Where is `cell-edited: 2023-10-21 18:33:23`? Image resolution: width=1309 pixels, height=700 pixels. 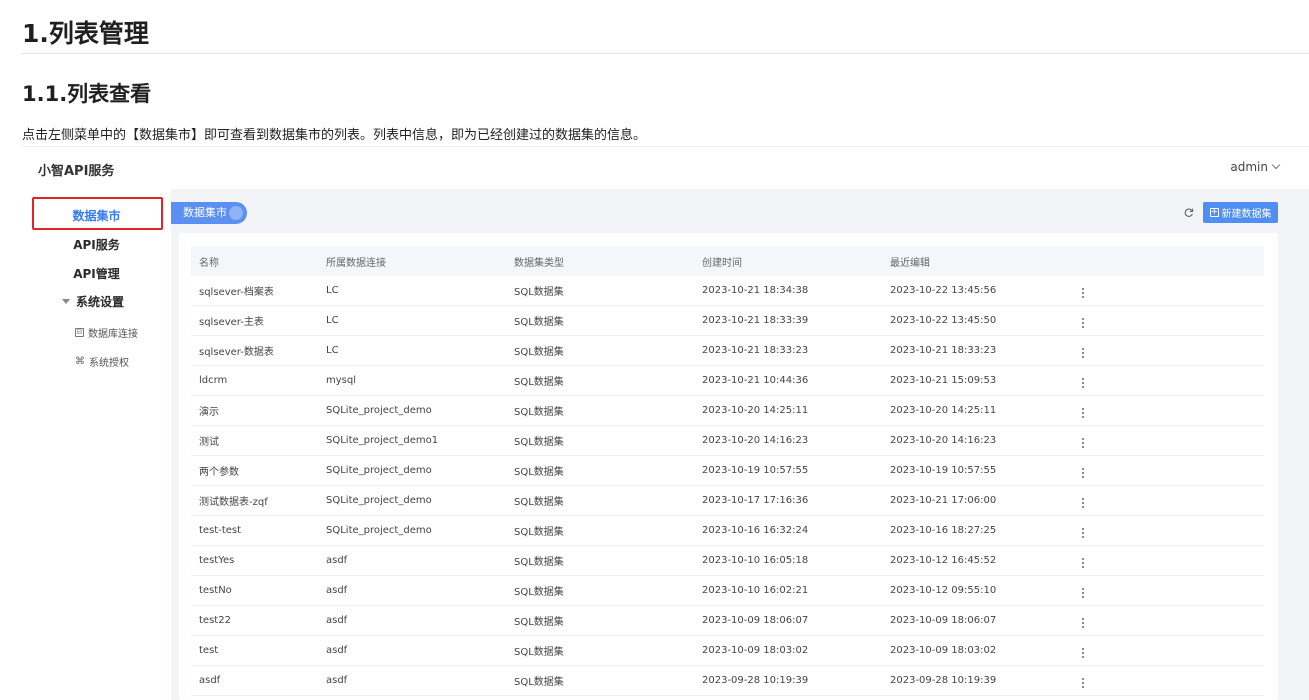
cell-edited: 2023-10-21 18:33:23 is located at coordinates (943, 350).